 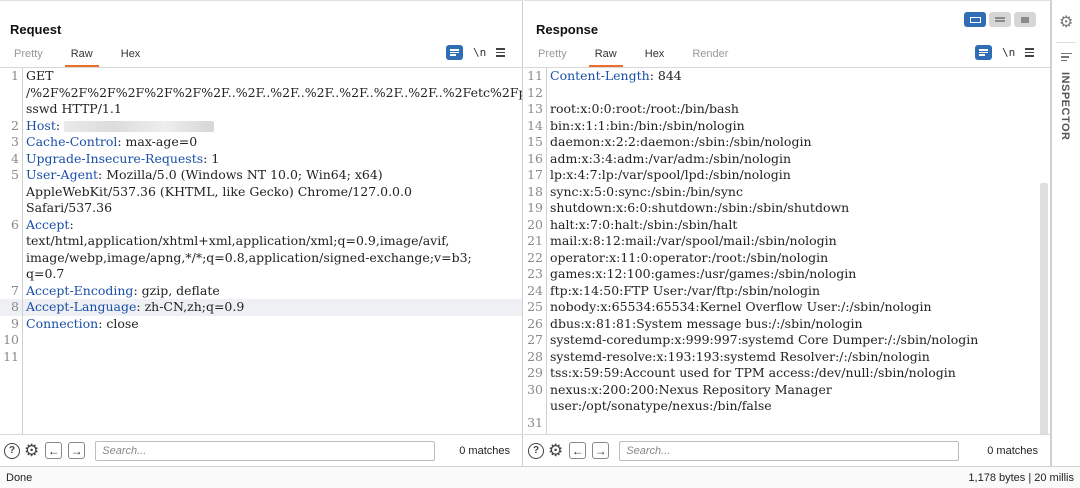 What do you see at coordinates (535, 125) in the screenshot?
I see `line-number: 14` at bounding box center [535, 125].